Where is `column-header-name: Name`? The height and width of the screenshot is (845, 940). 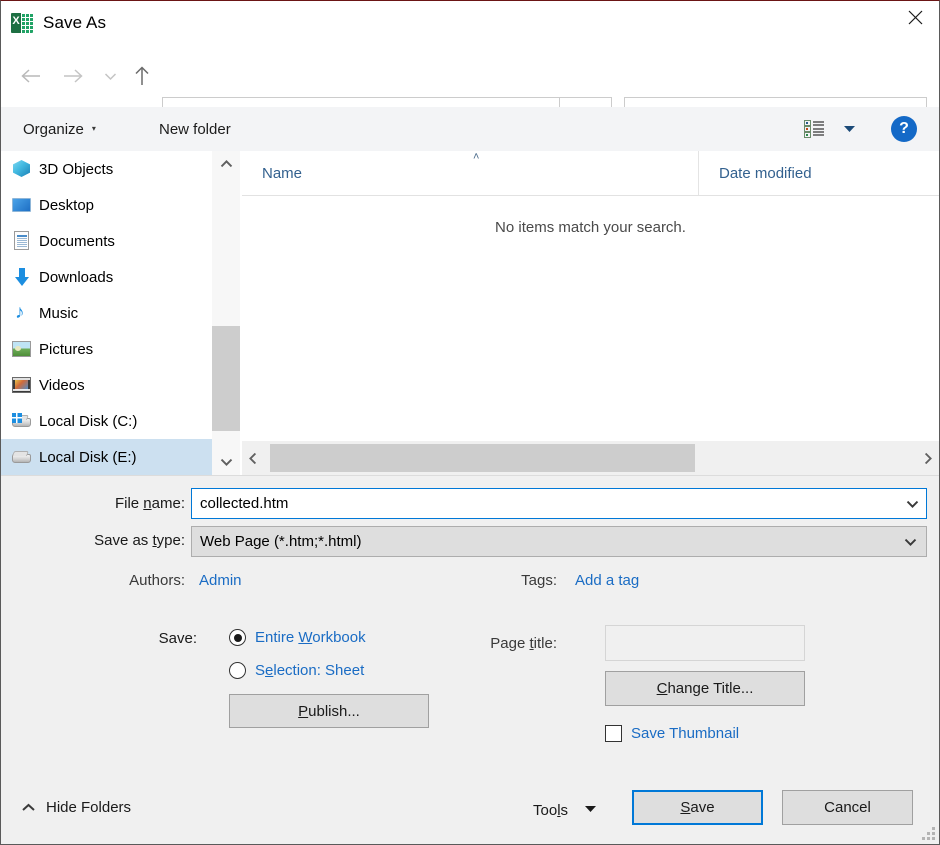 column-header-name: Name is located at coordinates (470, 173).